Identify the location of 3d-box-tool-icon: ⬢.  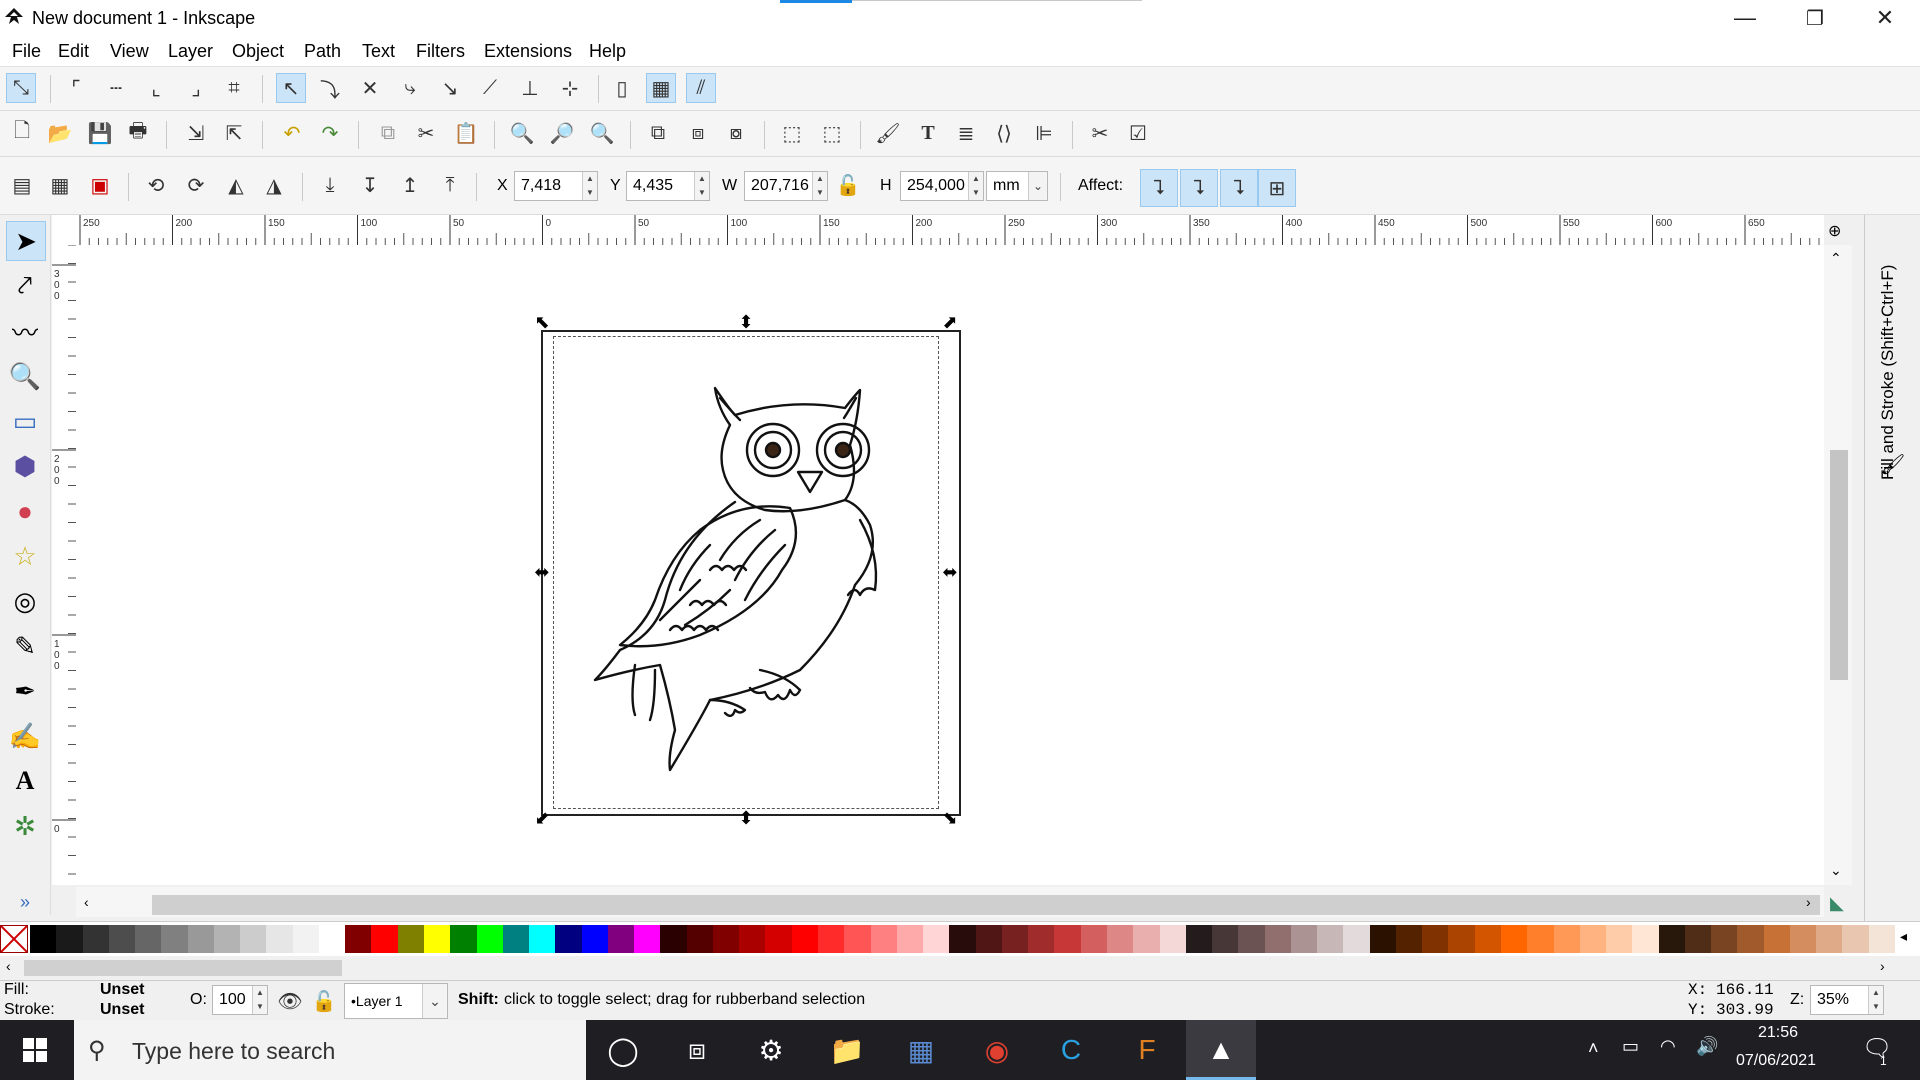
(25, 466).